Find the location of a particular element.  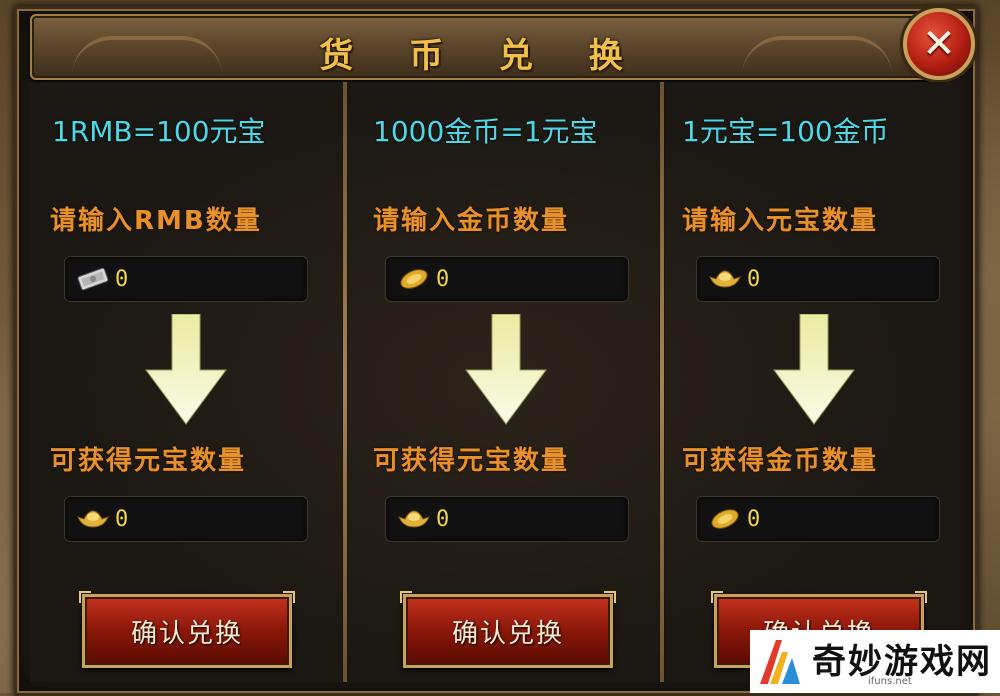

exchange-rate: 1元宝=100金币 is located at coordinates (785, 131).